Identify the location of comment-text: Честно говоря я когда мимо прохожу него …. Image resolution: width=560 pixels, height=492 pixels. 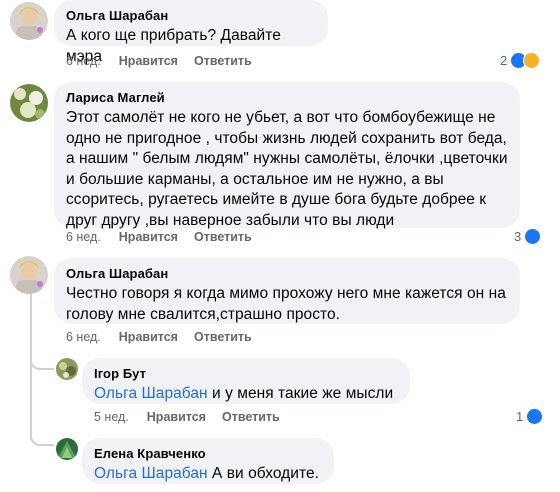
(286, 304).